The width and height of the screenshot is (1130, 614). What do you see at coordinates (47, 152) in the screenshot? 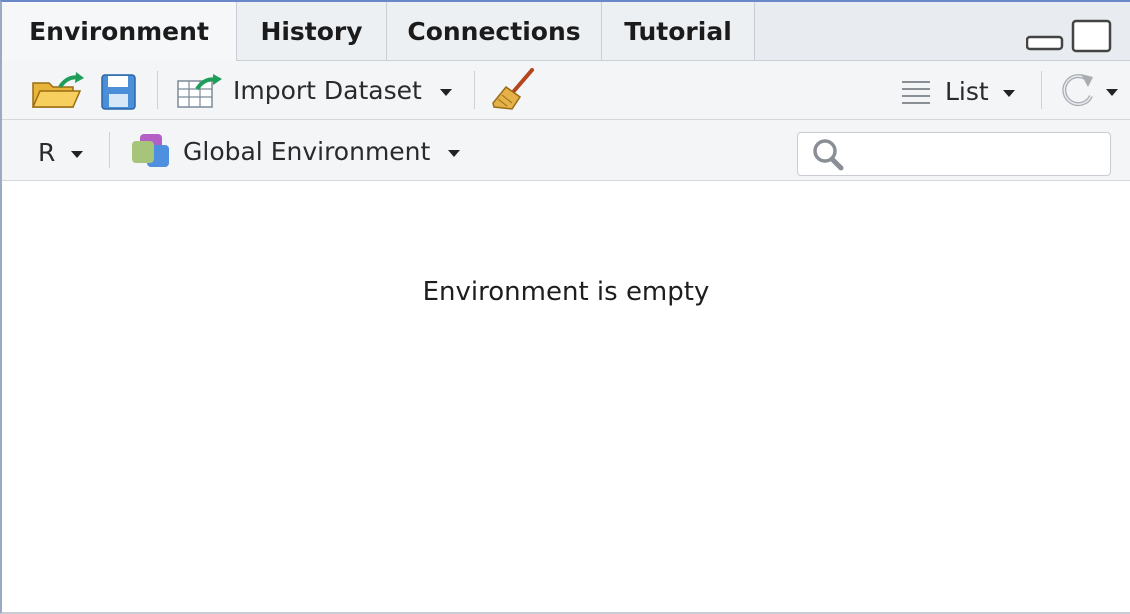
I see `language-label: R` at bounding box center [47, 152].